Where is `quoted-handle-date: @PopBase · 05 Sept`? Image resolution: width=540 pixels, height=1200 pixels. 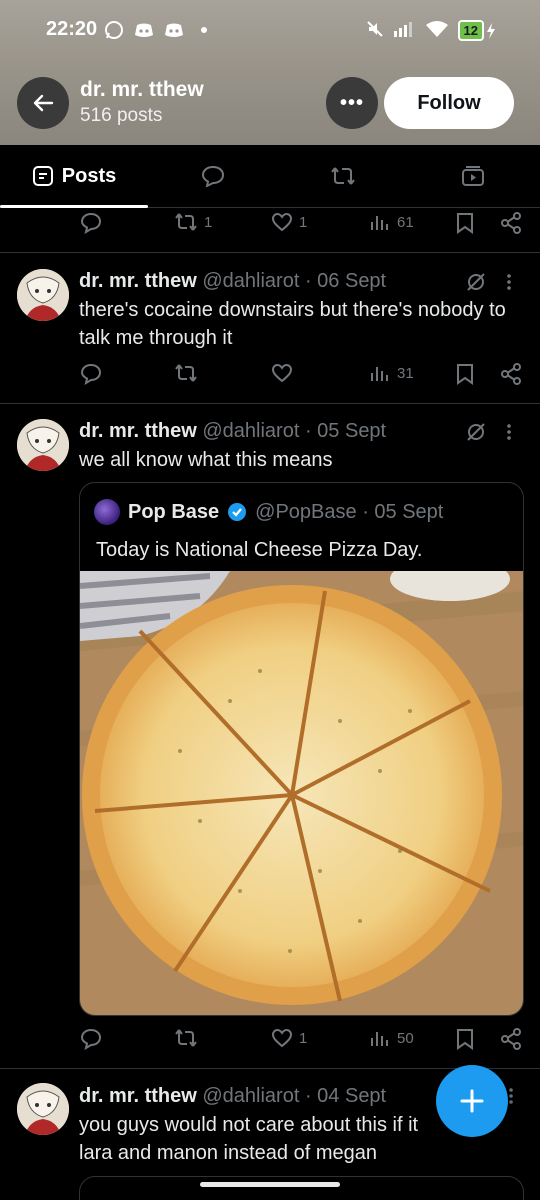
quoted-handle-date: @PopBase · 05 Sept is located at coordinates (349, 511).